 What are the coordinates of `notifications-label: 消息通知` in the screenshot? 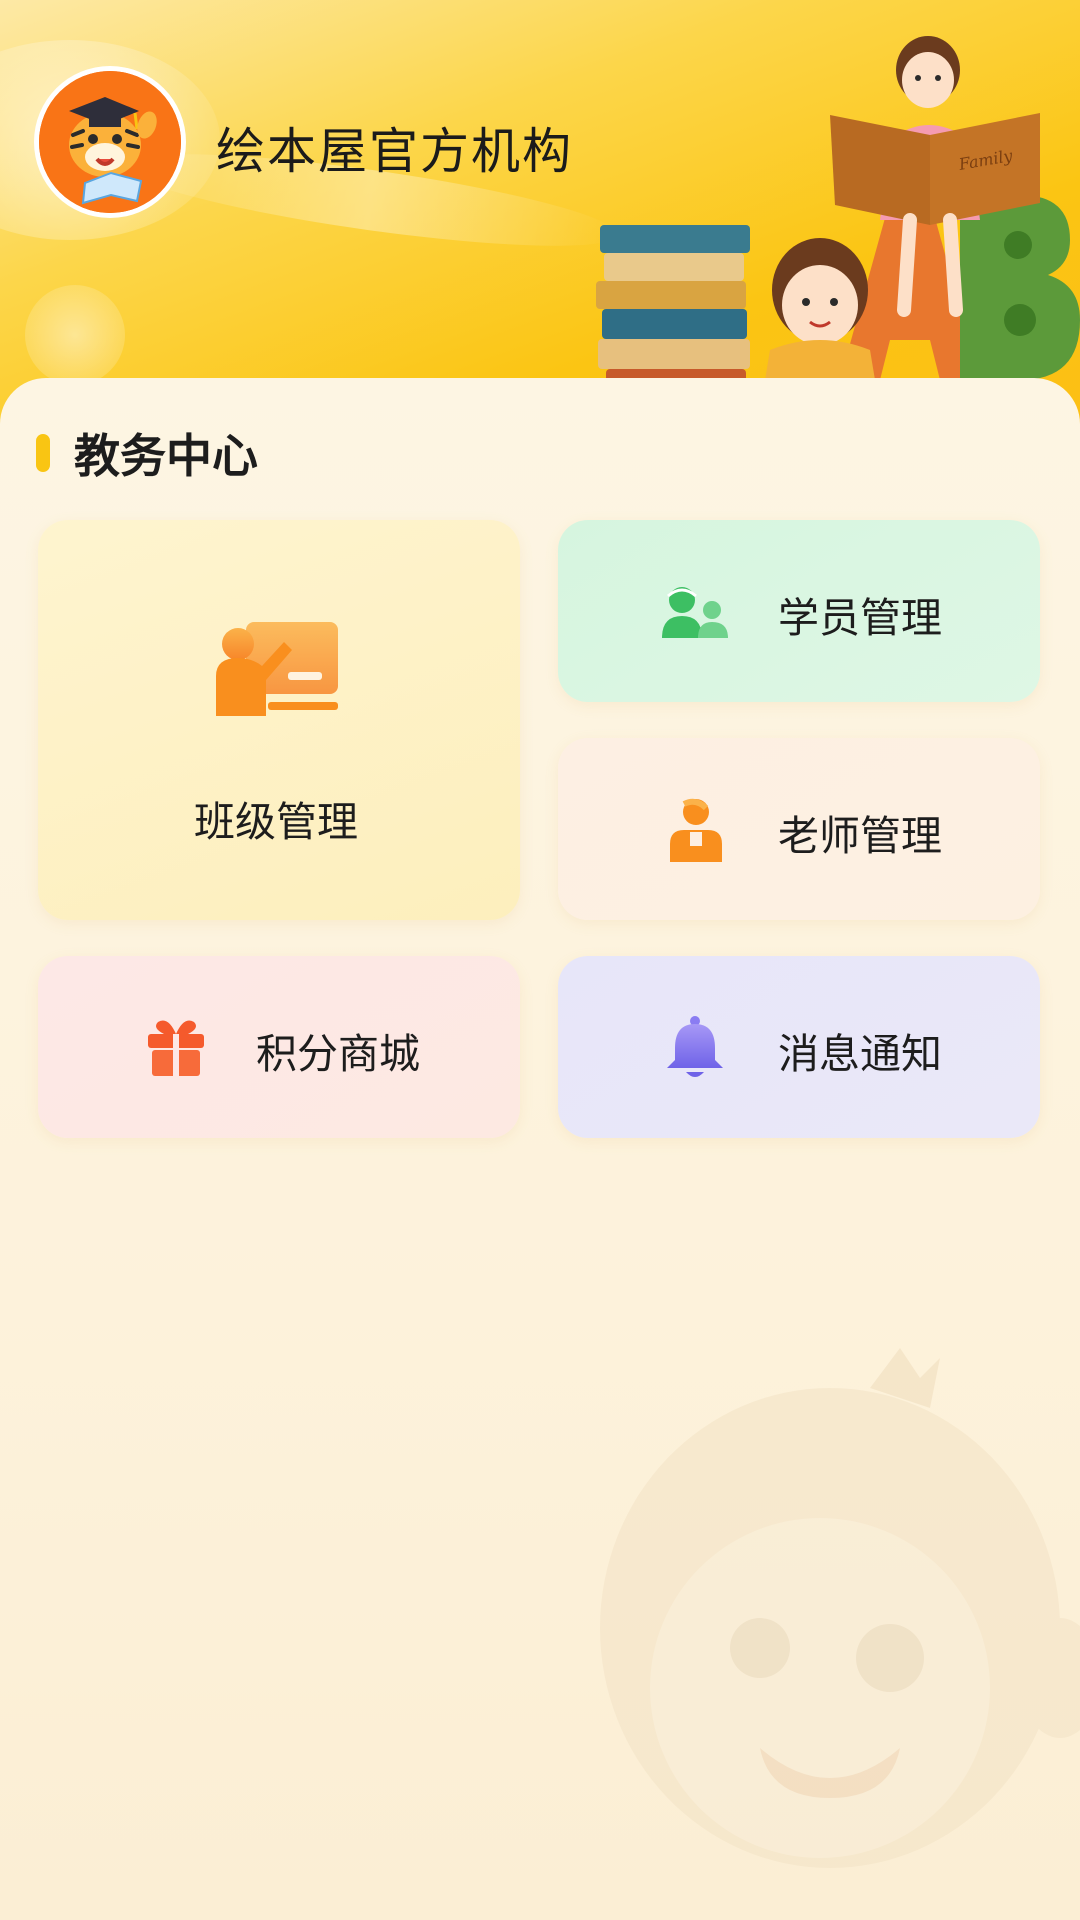 It's located at (860, 1054).